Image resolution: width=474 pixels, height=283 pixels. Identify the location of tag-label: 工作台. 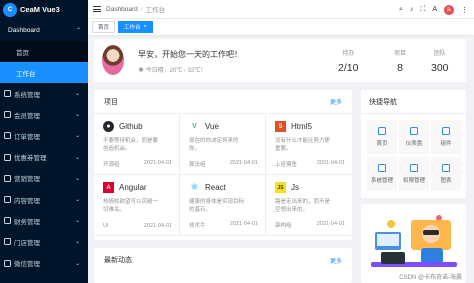
(132, 28).